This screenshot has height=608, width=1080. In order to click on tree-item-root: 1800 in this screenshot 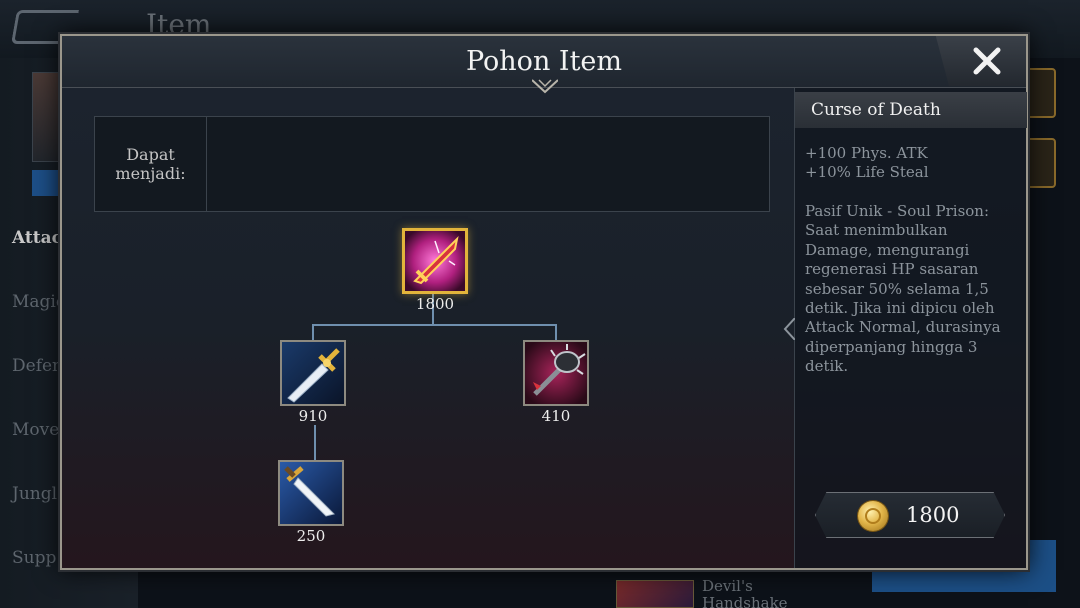, I will do `click(435, 270)`.